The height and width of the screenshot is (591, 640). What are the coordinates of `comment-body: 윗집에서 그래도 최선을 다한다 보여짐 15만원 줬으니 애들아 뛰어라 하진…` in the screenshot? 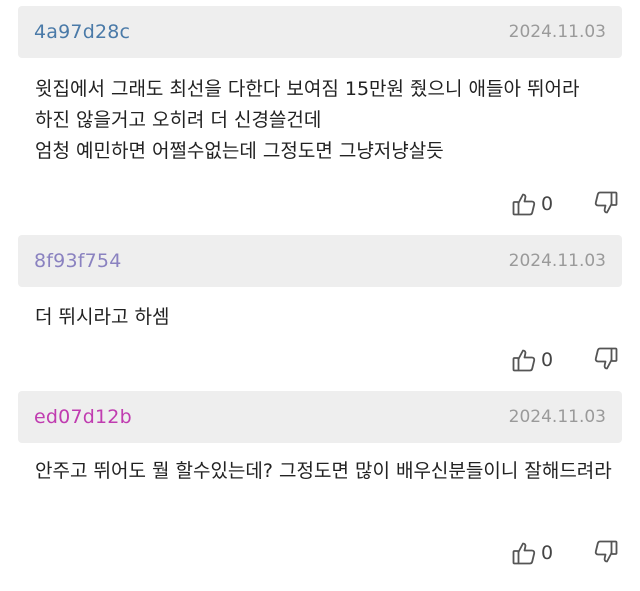 It's located at (307, 120).